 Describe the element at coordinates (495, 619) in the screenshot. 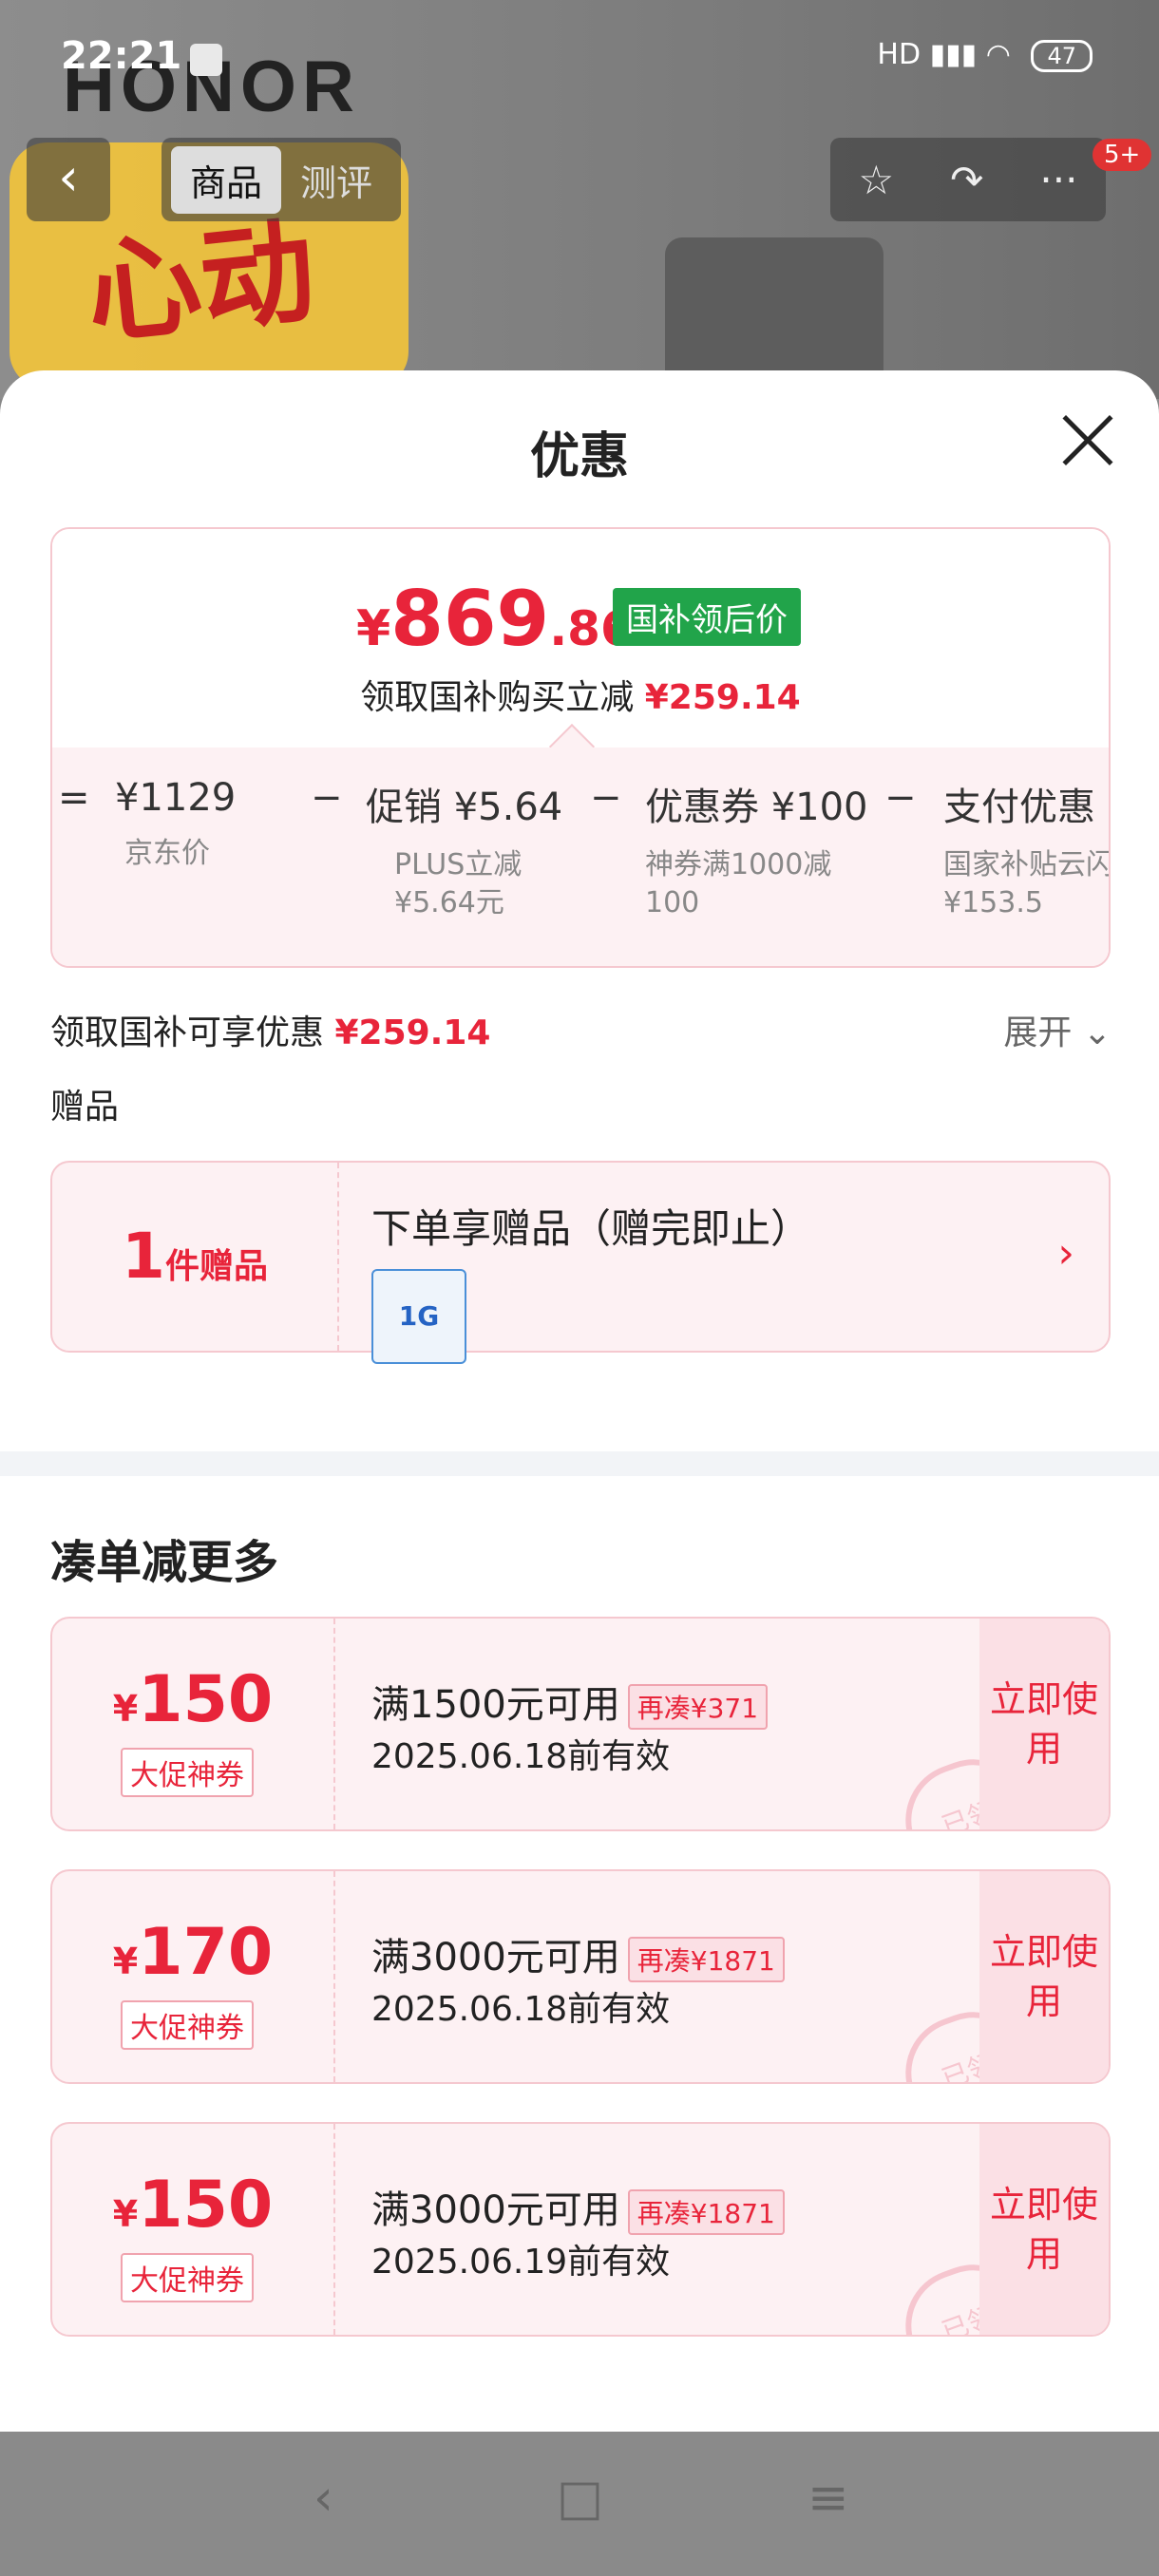

I see `final-price: ¥869.86` at that location.